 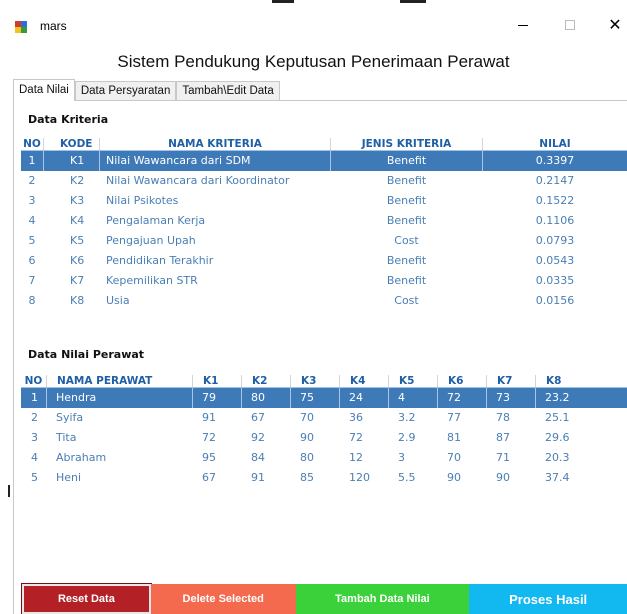 I want to click on tab-tambah-edit-data: Tambah\Edit Data, so click(x=228, y=91).